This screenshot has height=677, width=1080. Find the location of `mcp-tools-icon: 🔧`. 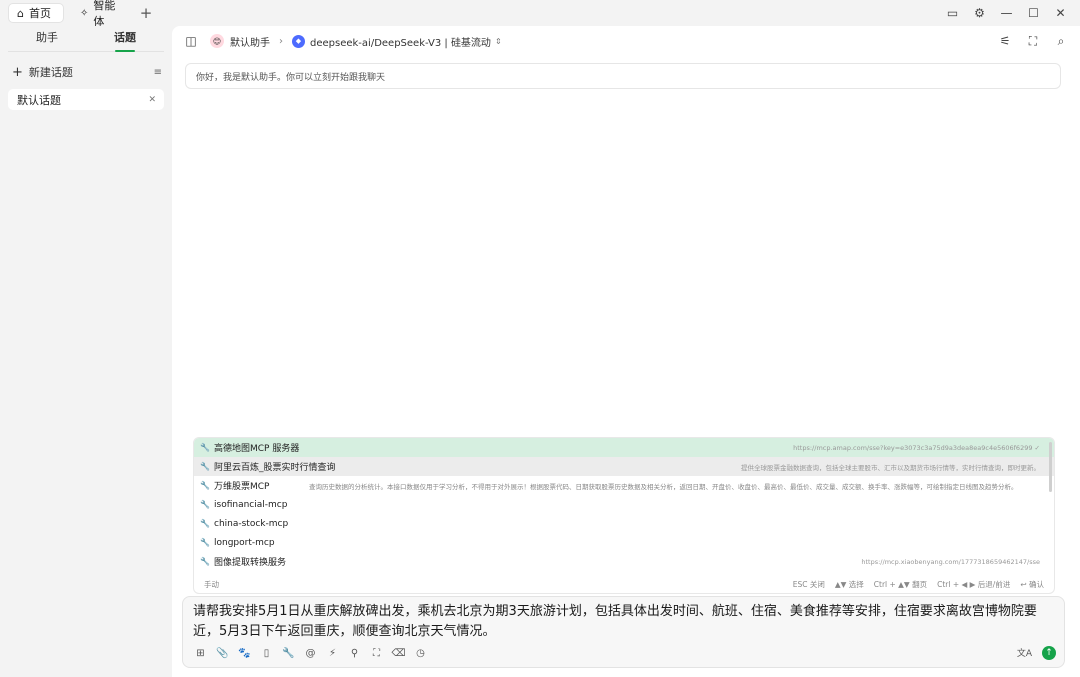

mcp-tools-icon: 🔧 is located at coordinates (288, 653).